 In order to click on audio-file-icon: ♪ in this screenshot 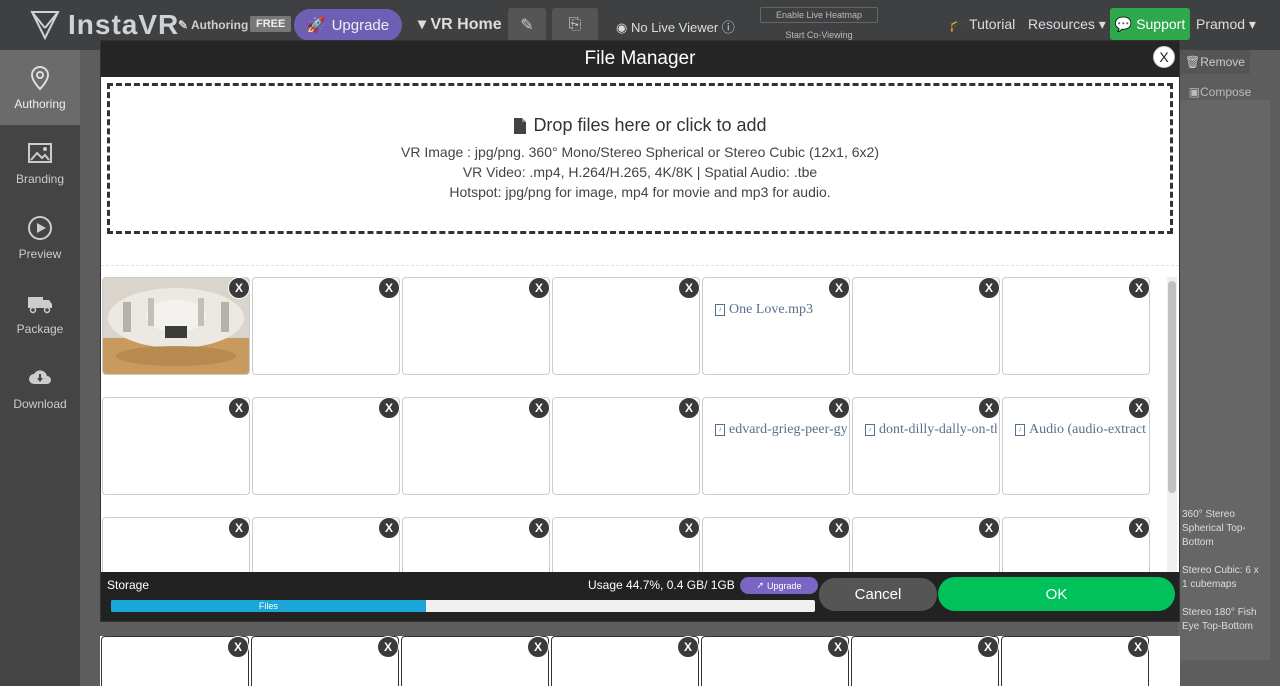, I will do `click(720, 310)`.